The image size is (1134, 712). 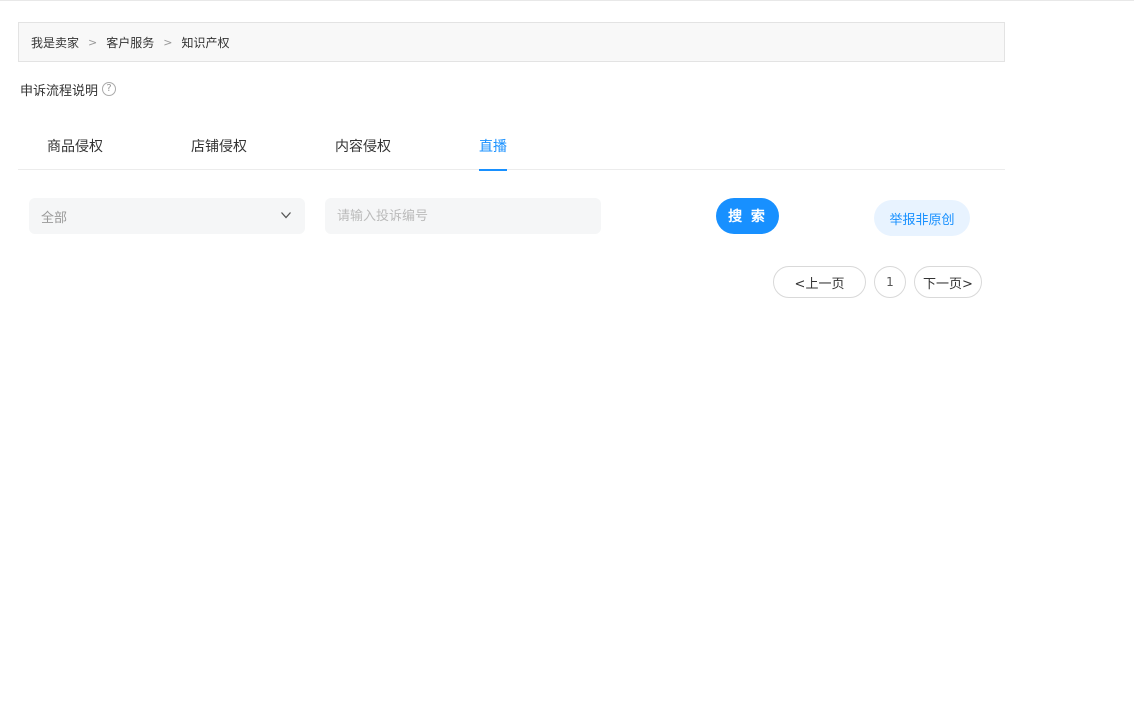 I want to click on tab-content-infringement: 内容侵权, so click(x=363, y=148).